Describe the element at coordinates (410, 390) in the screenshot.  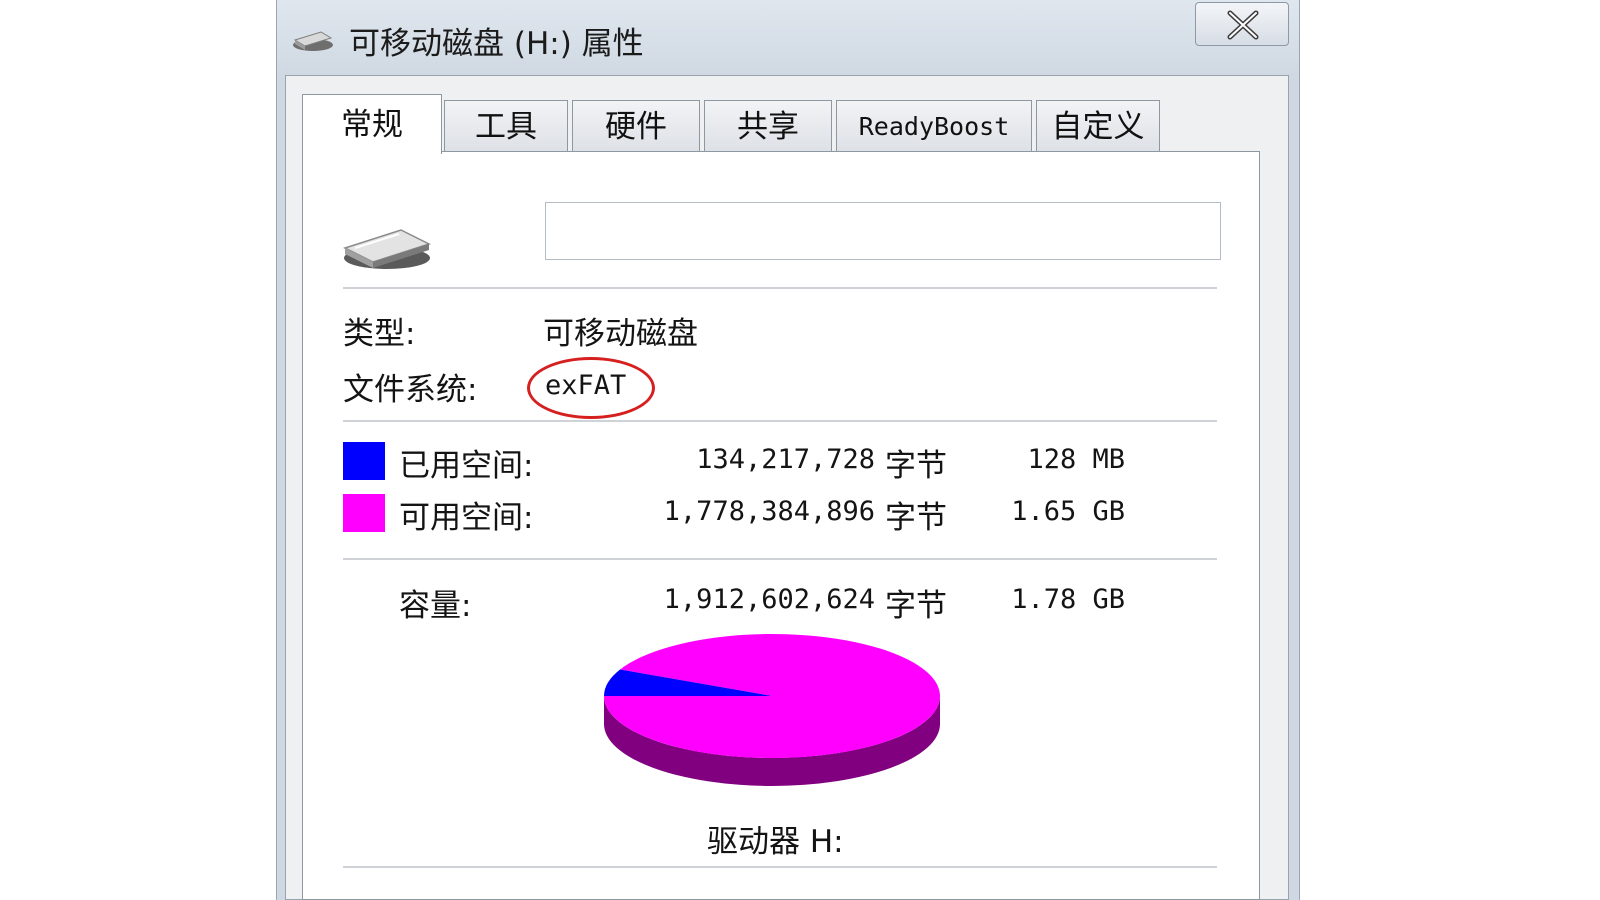
I see `file-system-label: 文件系统:` at that location.